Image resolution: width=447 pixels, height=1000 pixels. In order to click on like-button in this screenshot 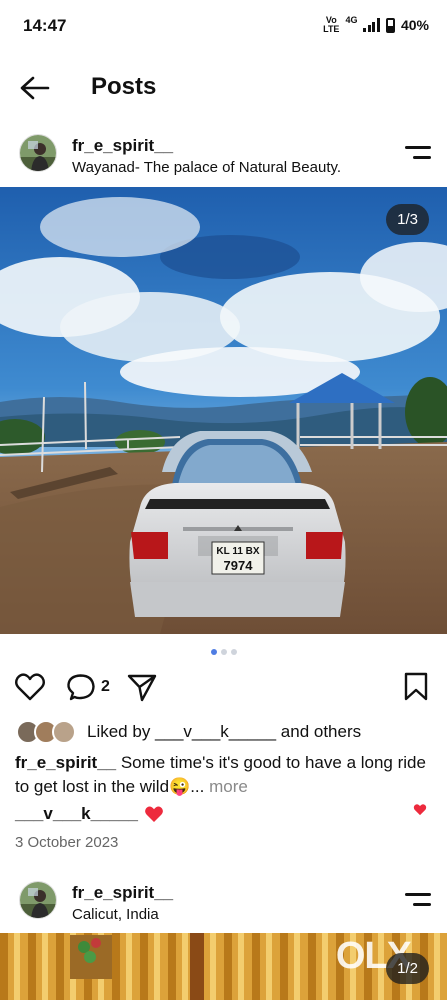, I will do `click(30, 689)`.